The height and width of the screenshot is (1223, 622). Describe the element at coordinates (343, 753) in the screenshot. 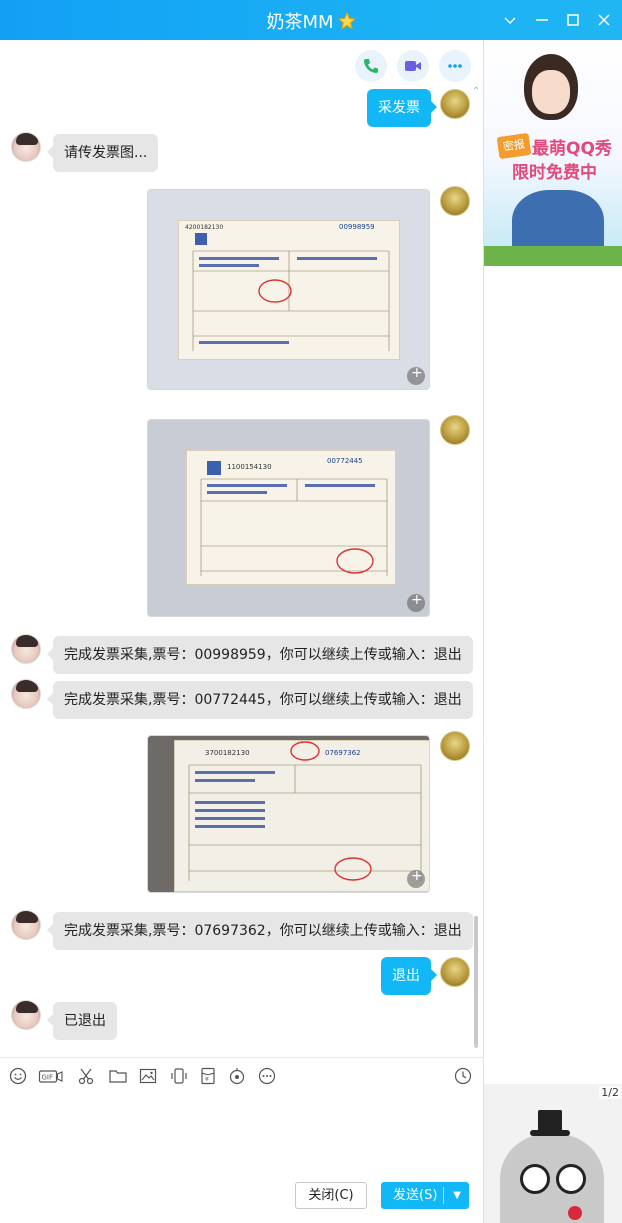

I see `invoice-number: 07697362` at that location.